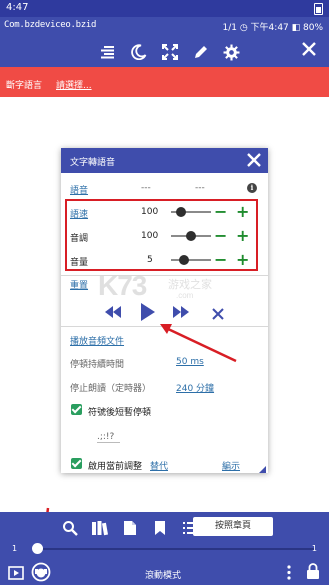 This screenshot has height=585, width=329. Describe the element at coordinates (146, 188) in the screenshot. I see `voice-value-1: ---` at that location.